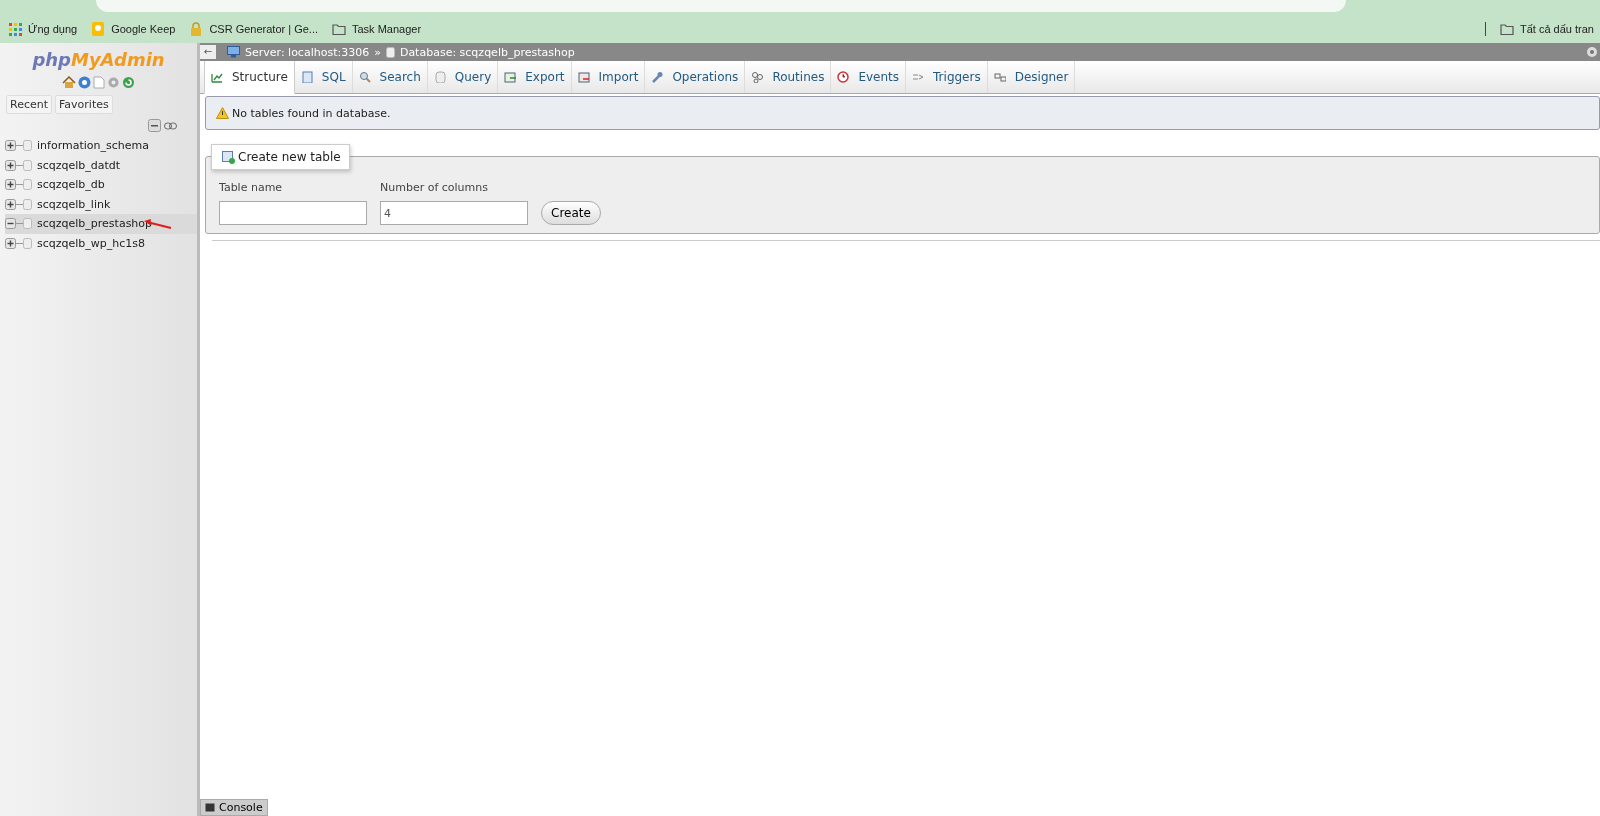 The width and height of the screenshot is (1600, 816). What do you see at coordinates (29, 104) in the screenshot?
I see `sidebar-tab: Recent` at bounding box center [29, 104].